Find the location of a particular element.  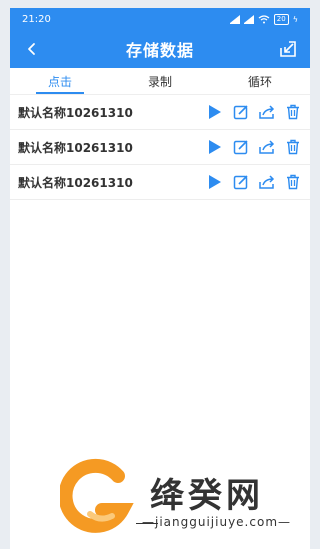

export-button is located at coordinates (288, 49).